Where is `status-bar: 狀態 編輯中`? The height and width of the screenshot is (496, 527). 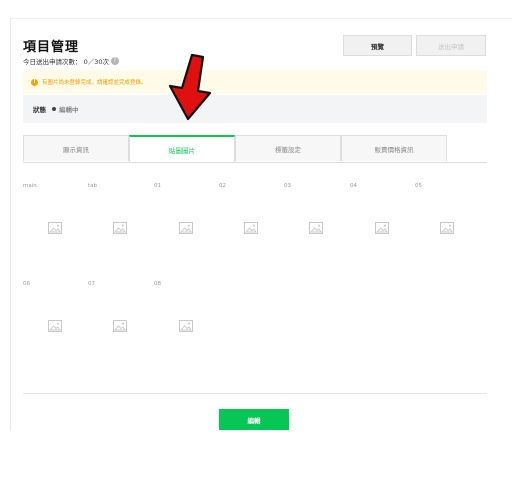
status-bar: 狀態 編輯中 is located at coordinates (255, 109).